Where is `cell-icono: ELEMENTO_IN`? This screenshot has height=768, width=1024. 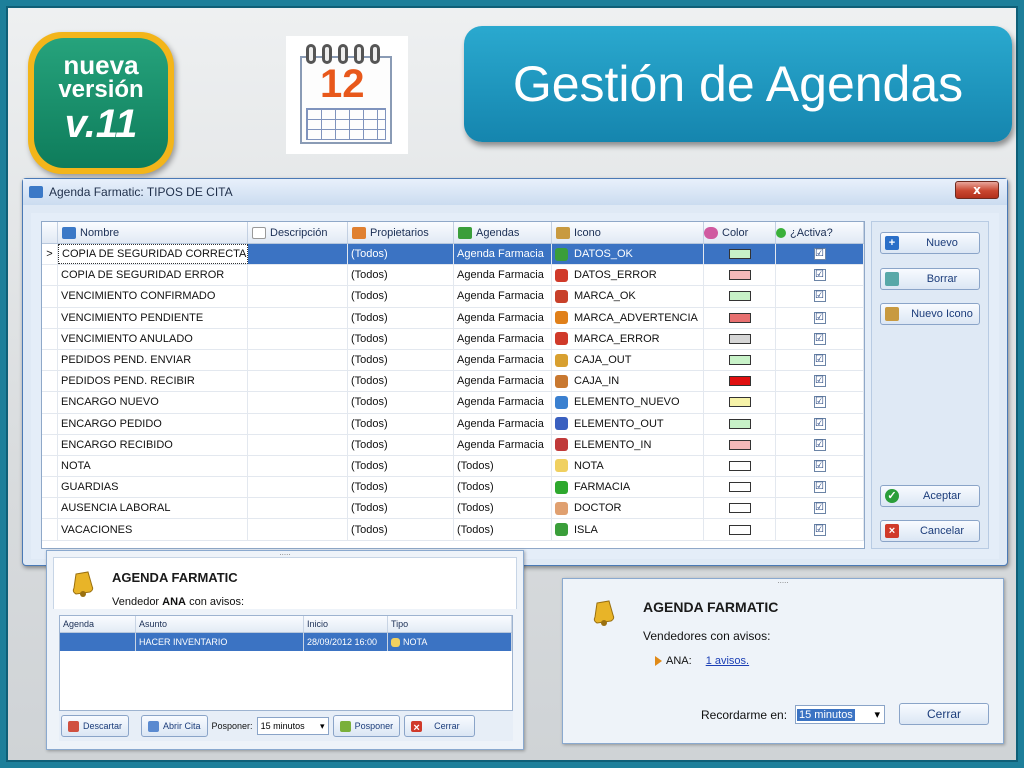
cell-icono: ELEMENTO_IN is located at coordinates (628, 444).